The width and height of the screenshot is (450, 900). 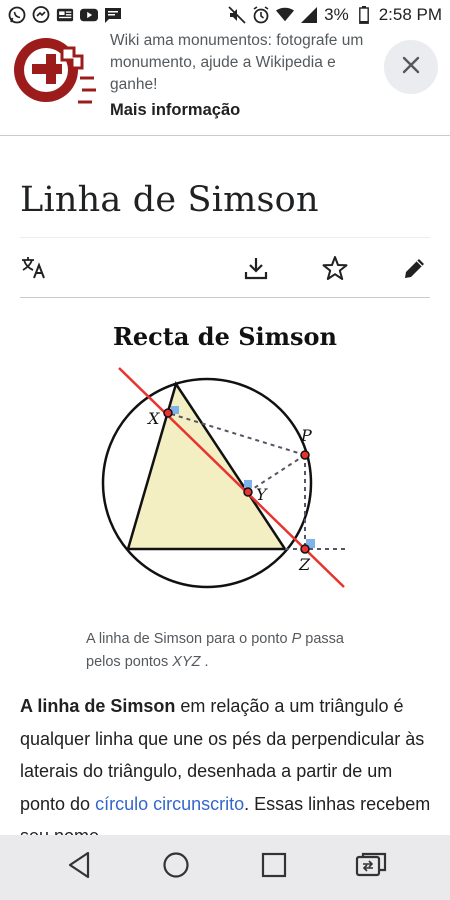 I want to click on figure-title: Recta de Simson, so click(x=225, y=336).